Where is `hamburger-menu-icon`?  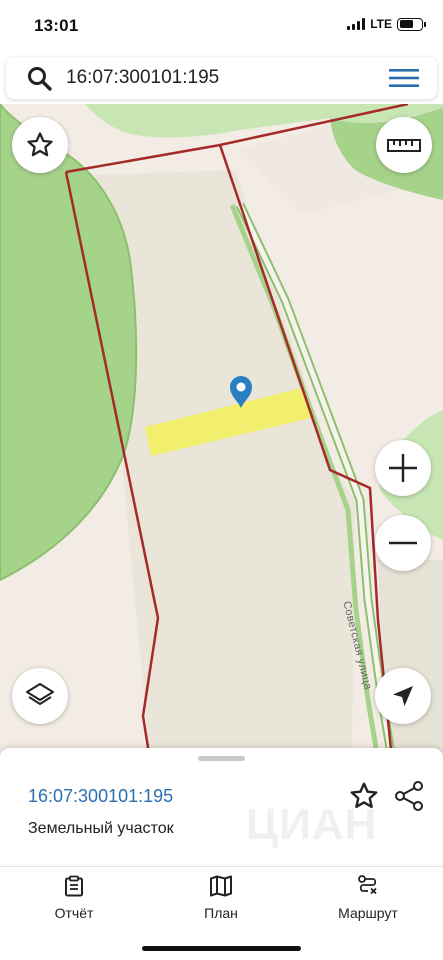 hamburger-menu-icon is located at coordinates (404, 78).